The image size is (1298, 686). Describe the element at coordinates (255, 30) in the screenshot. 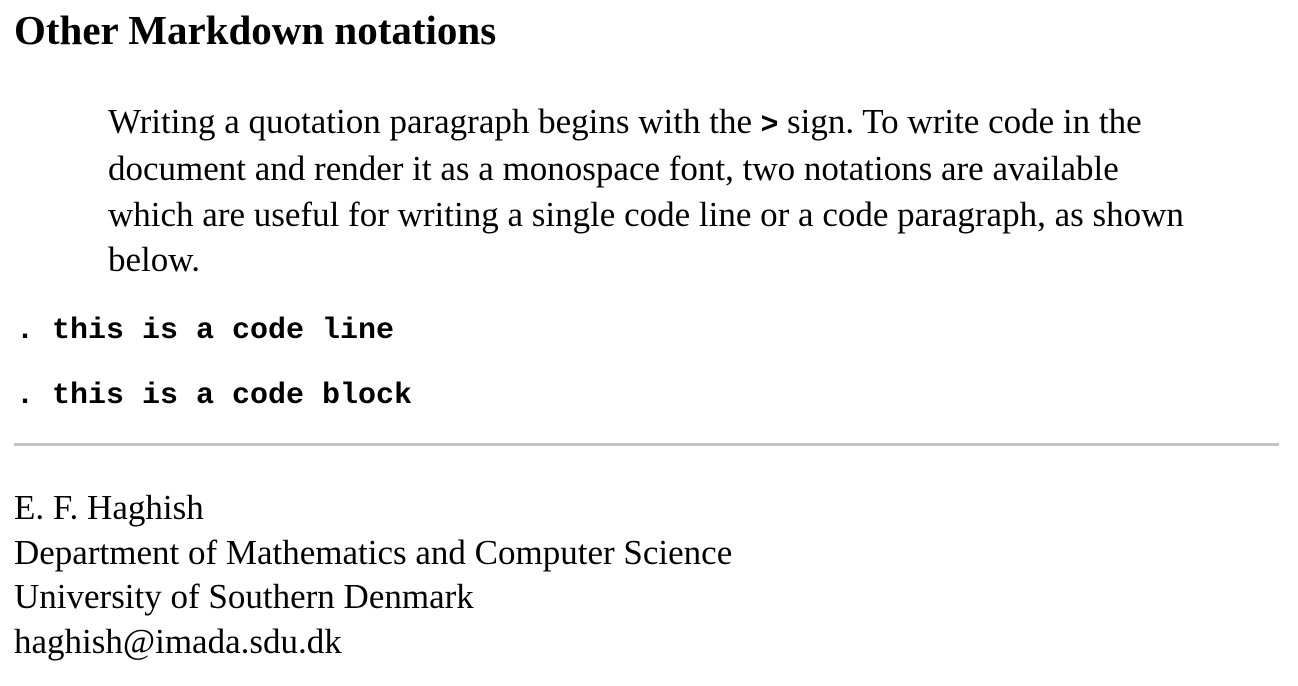

I see `section-heading: Other Markdown notations` at that location.